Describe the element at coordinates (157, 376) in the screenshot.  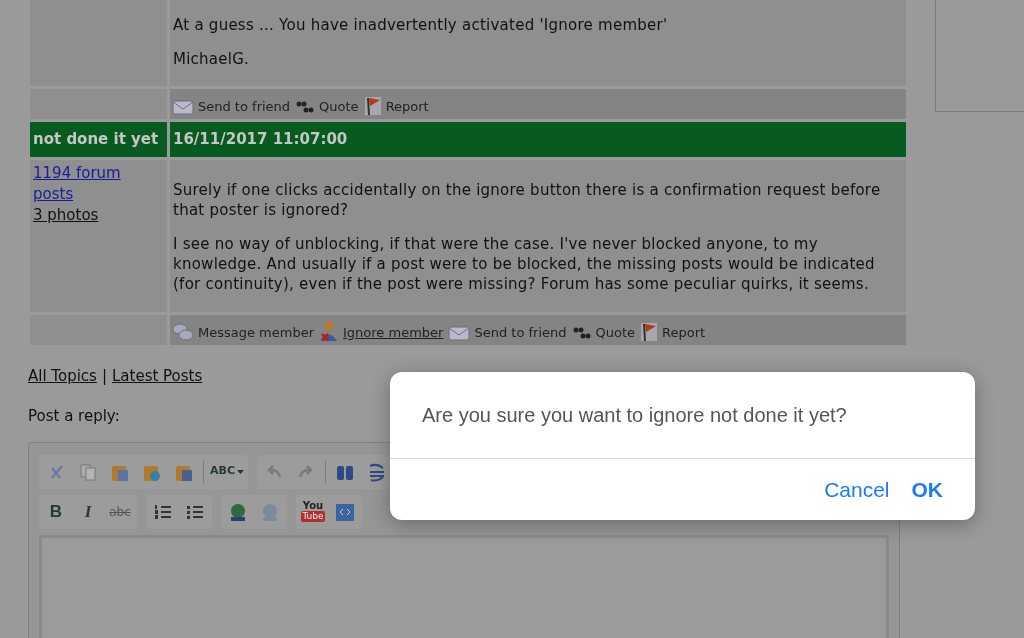
I see `nav-link: Latest Posts` at that location.